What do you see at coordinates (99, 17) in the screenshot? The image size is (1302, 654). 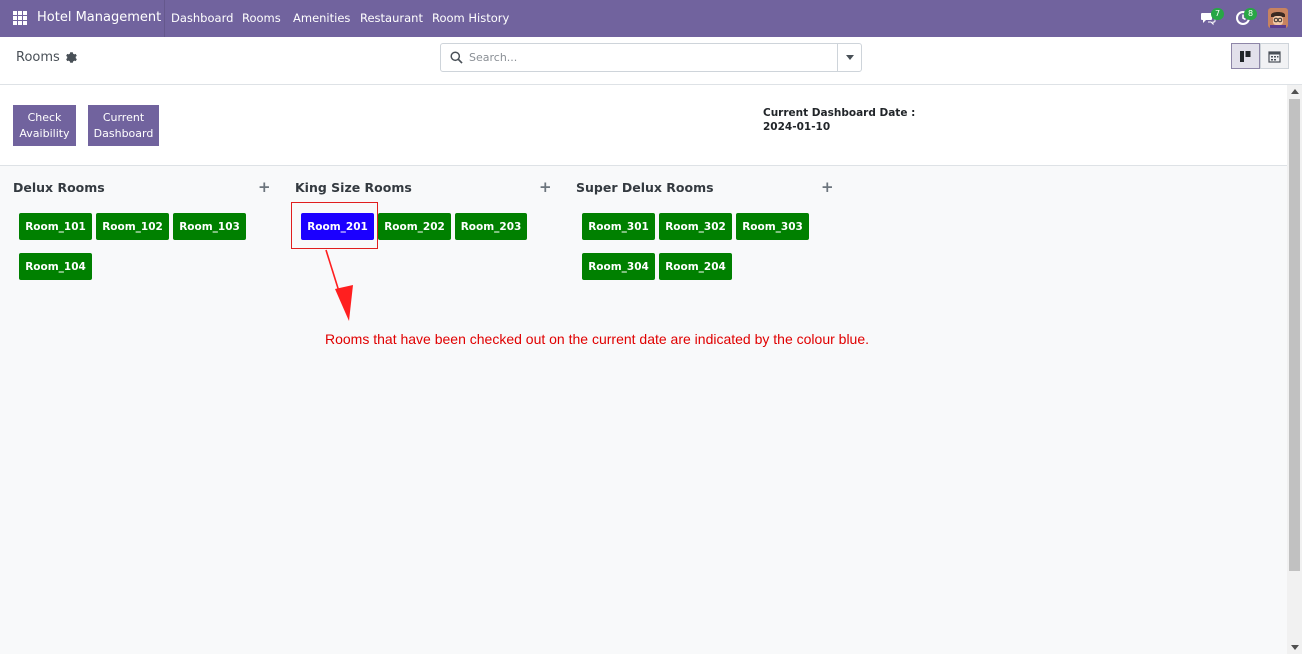 I see `app-brand: Hotel Management` at bounding box center [99, 17].